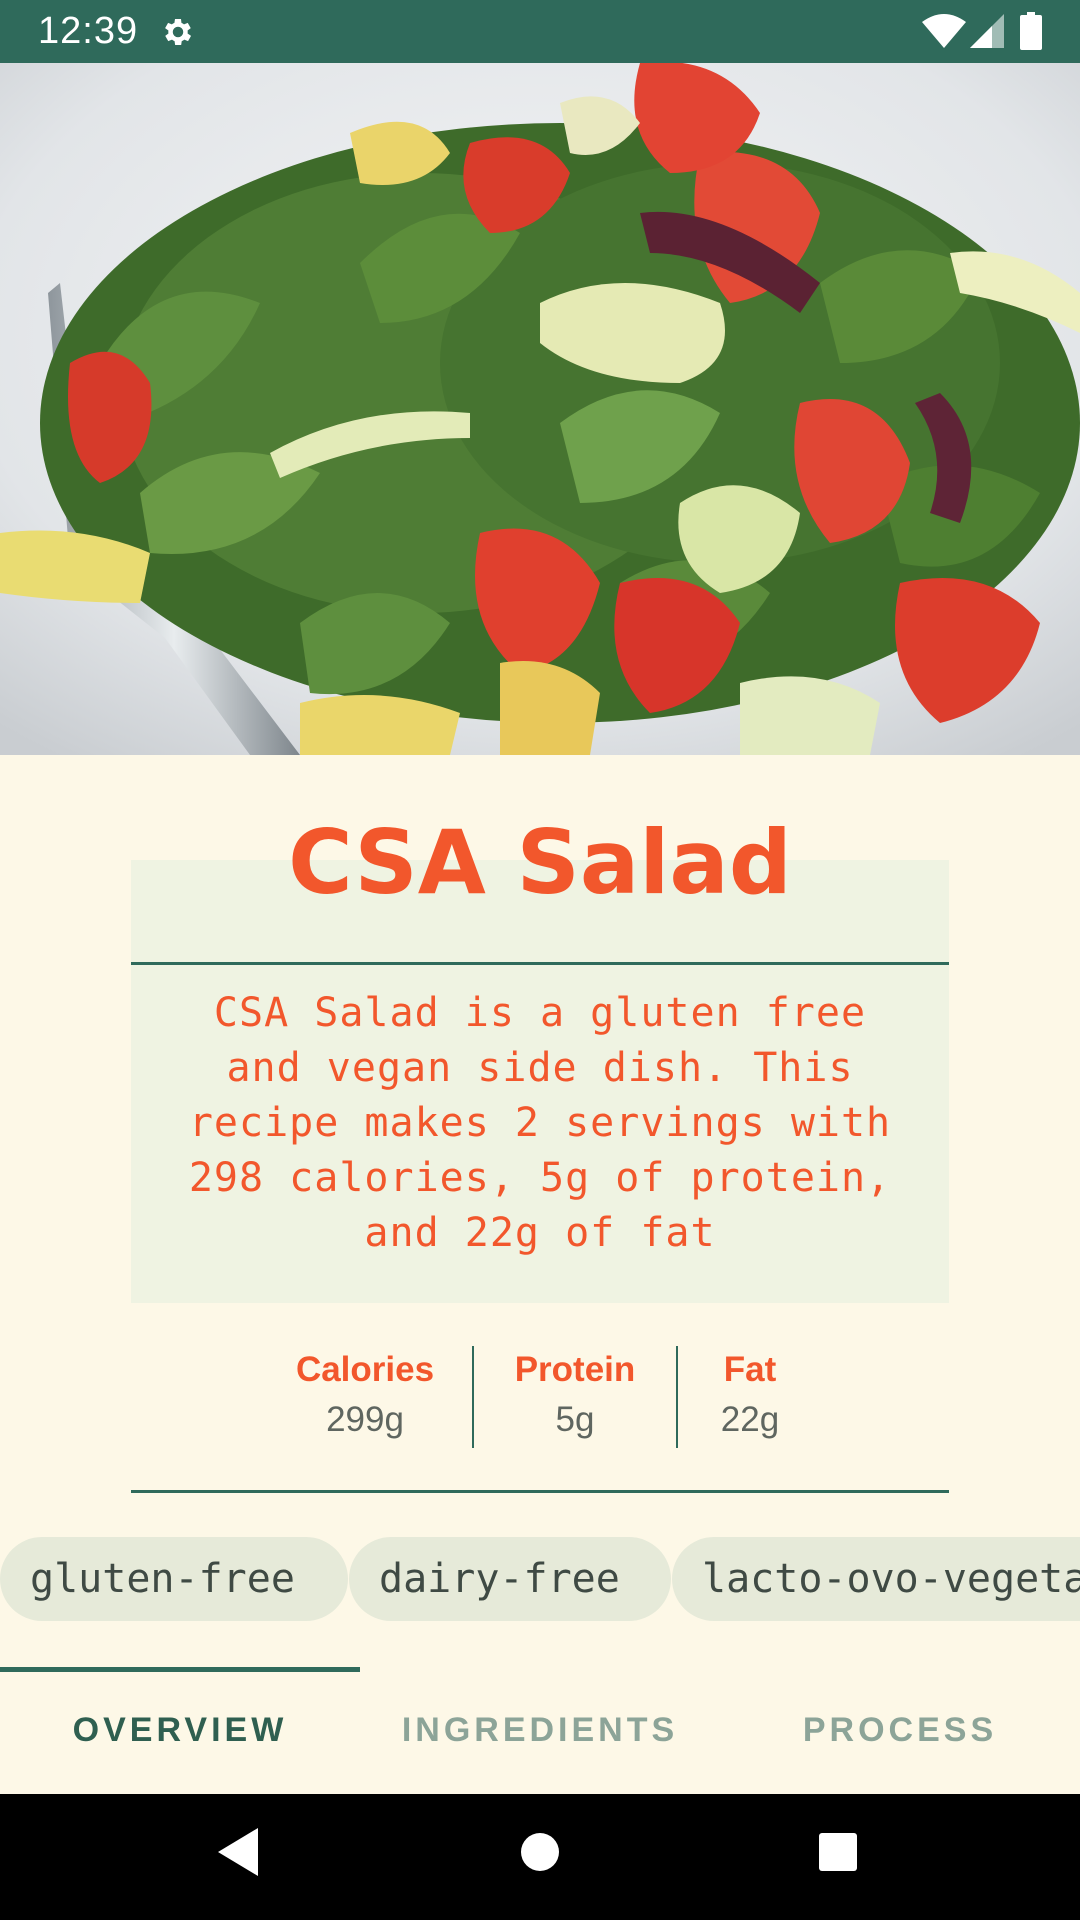 The image size is (1080, 1920). I want to click on tab-overview: OVERVIEW, so click(180, 1730).